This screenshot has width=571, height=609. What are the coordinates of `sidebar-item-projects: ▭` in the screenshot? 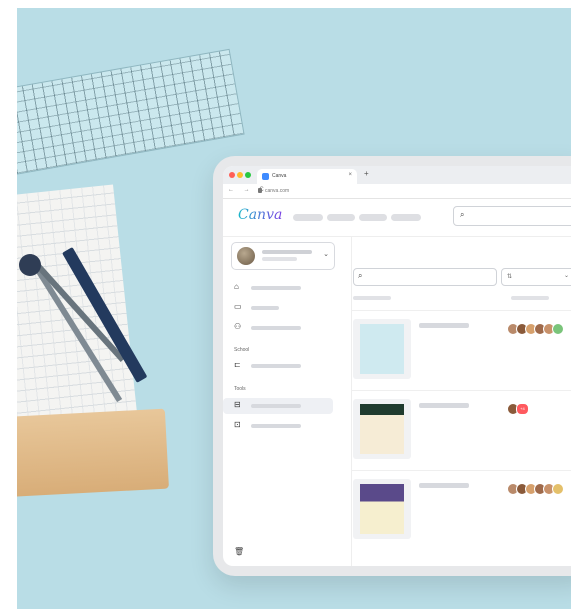 It's located at (278, 308).